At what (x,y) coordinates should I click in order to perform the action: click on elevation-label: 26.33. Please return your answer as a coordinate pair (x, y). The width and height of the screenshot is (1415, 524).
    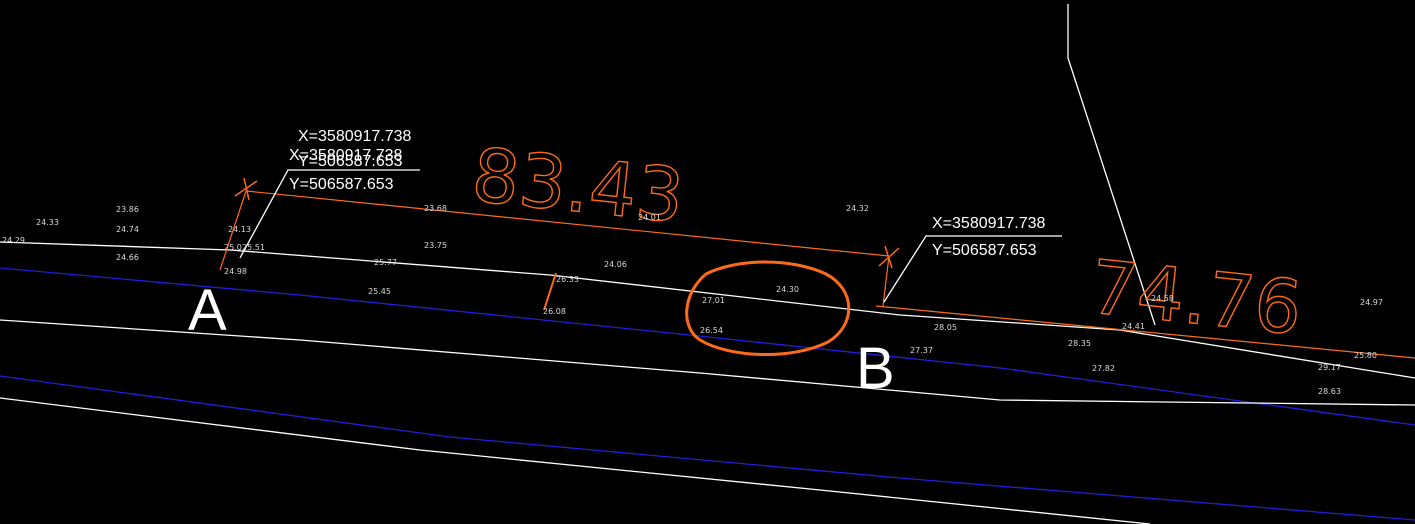
    Looking at the image, I should click on (567, 279).